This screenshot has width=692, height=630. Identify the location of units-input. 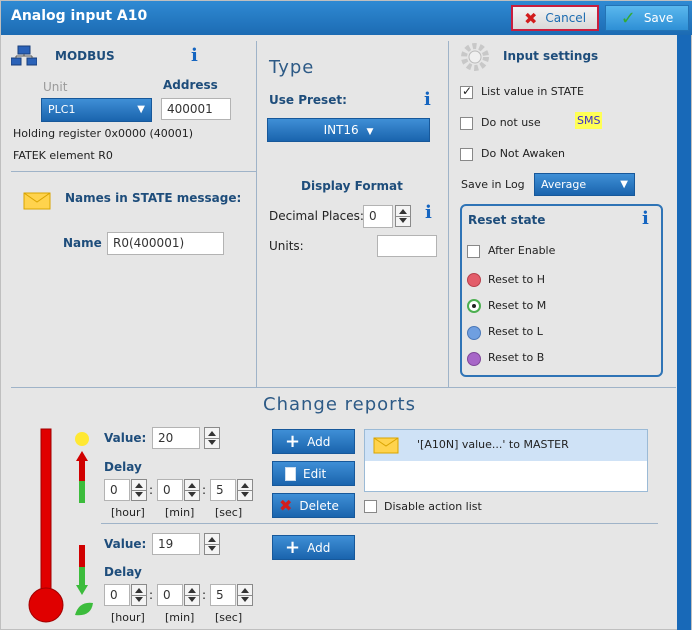
(407, 246).